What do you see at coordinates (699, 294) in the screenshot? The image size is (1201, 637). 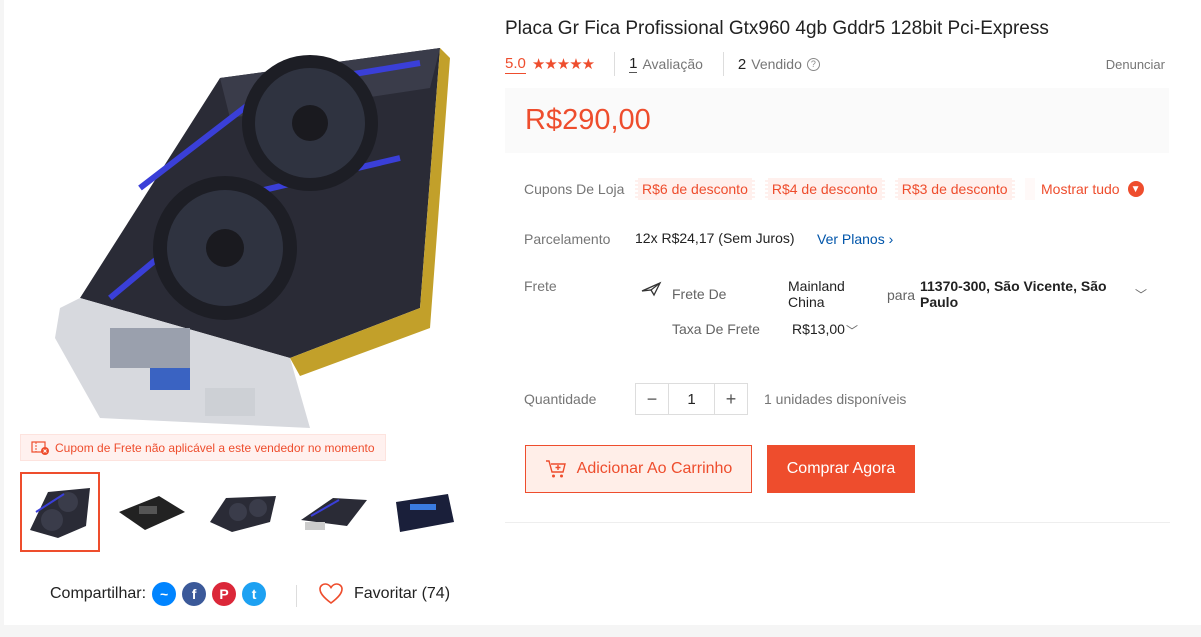 I see `shipping-from-label: Frete De` at bounding box center [699, 294].